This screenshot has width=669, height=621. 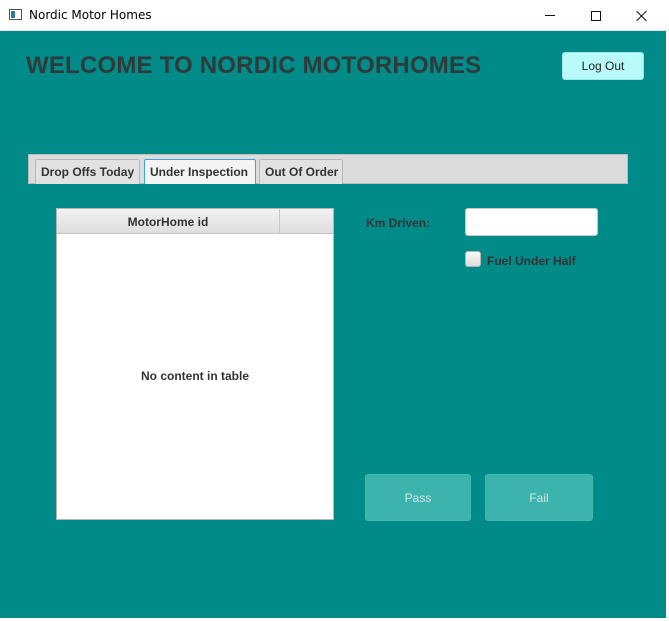 What do you see at coordinates (254, 65) in the screenshot?
I see `page-title: WELCOME TO NORDIC MOTORHOMES` at bounding box center [254, 65].